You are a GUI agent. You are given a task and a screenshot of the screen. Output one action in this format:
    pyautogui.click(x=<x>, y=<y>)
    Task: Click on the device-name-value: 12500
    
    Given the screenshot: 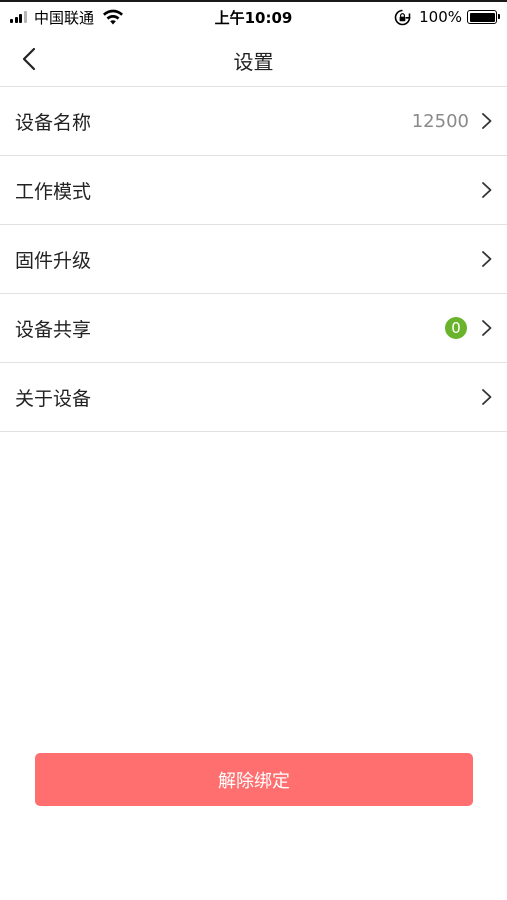 What is the action you would take?
    pyautogui.click(x=440, y=121)
    